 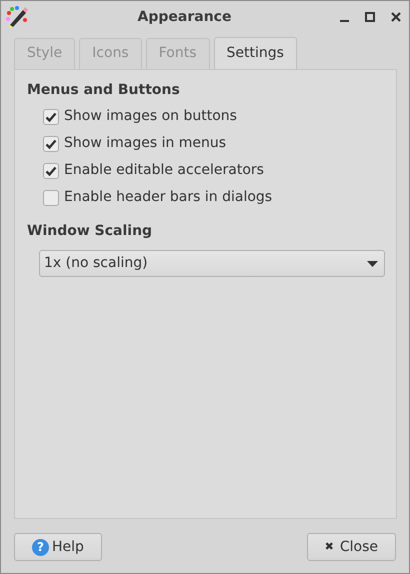 I want to click on maximize-icon, so click(x=370, y=17).